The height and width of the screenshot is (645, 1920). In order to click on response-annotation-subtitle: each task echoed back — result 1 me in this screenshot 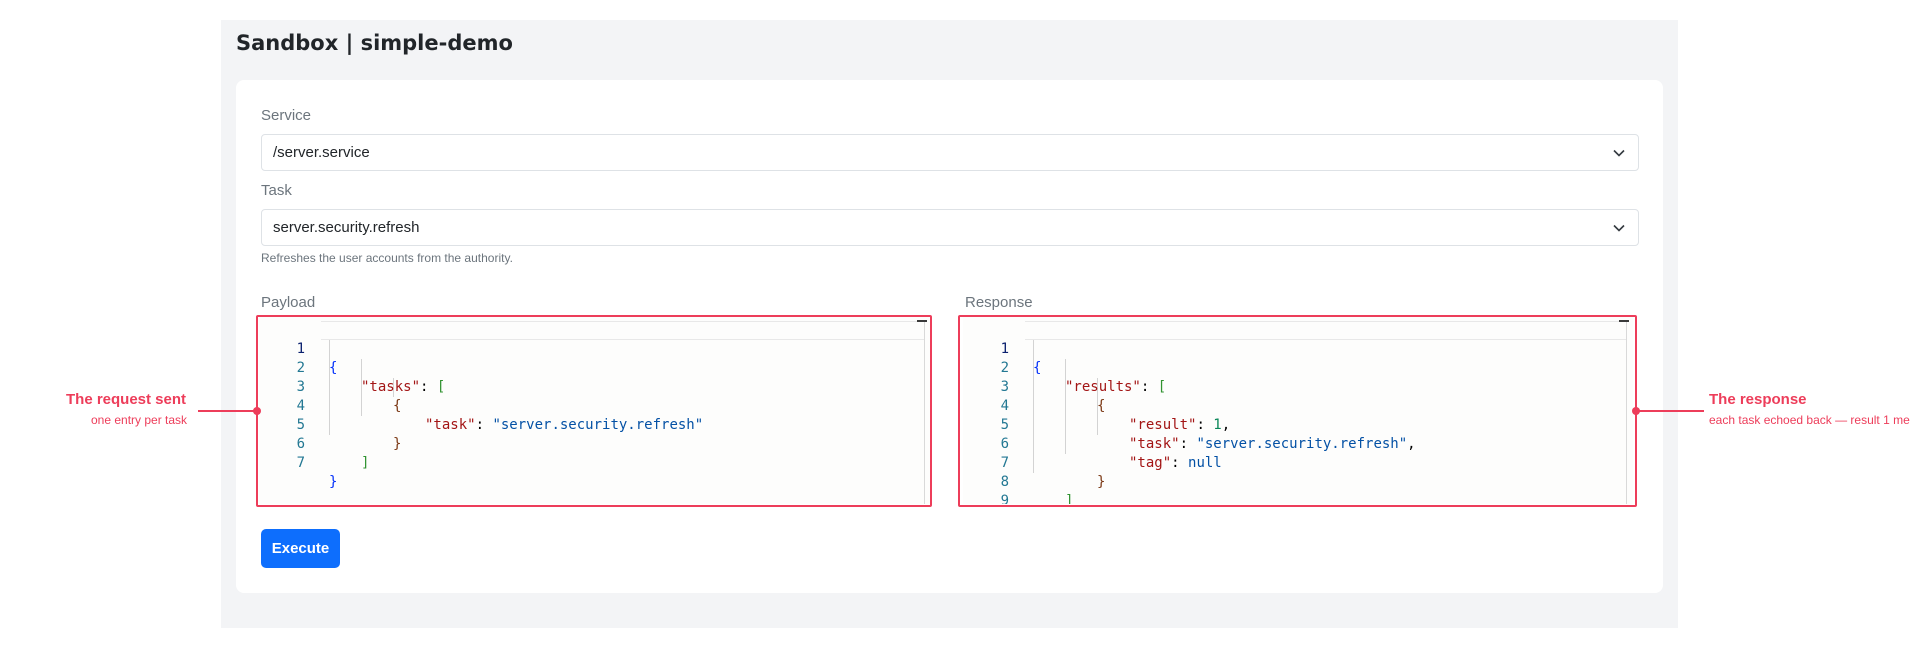, I will do `click(1809, 420)`.